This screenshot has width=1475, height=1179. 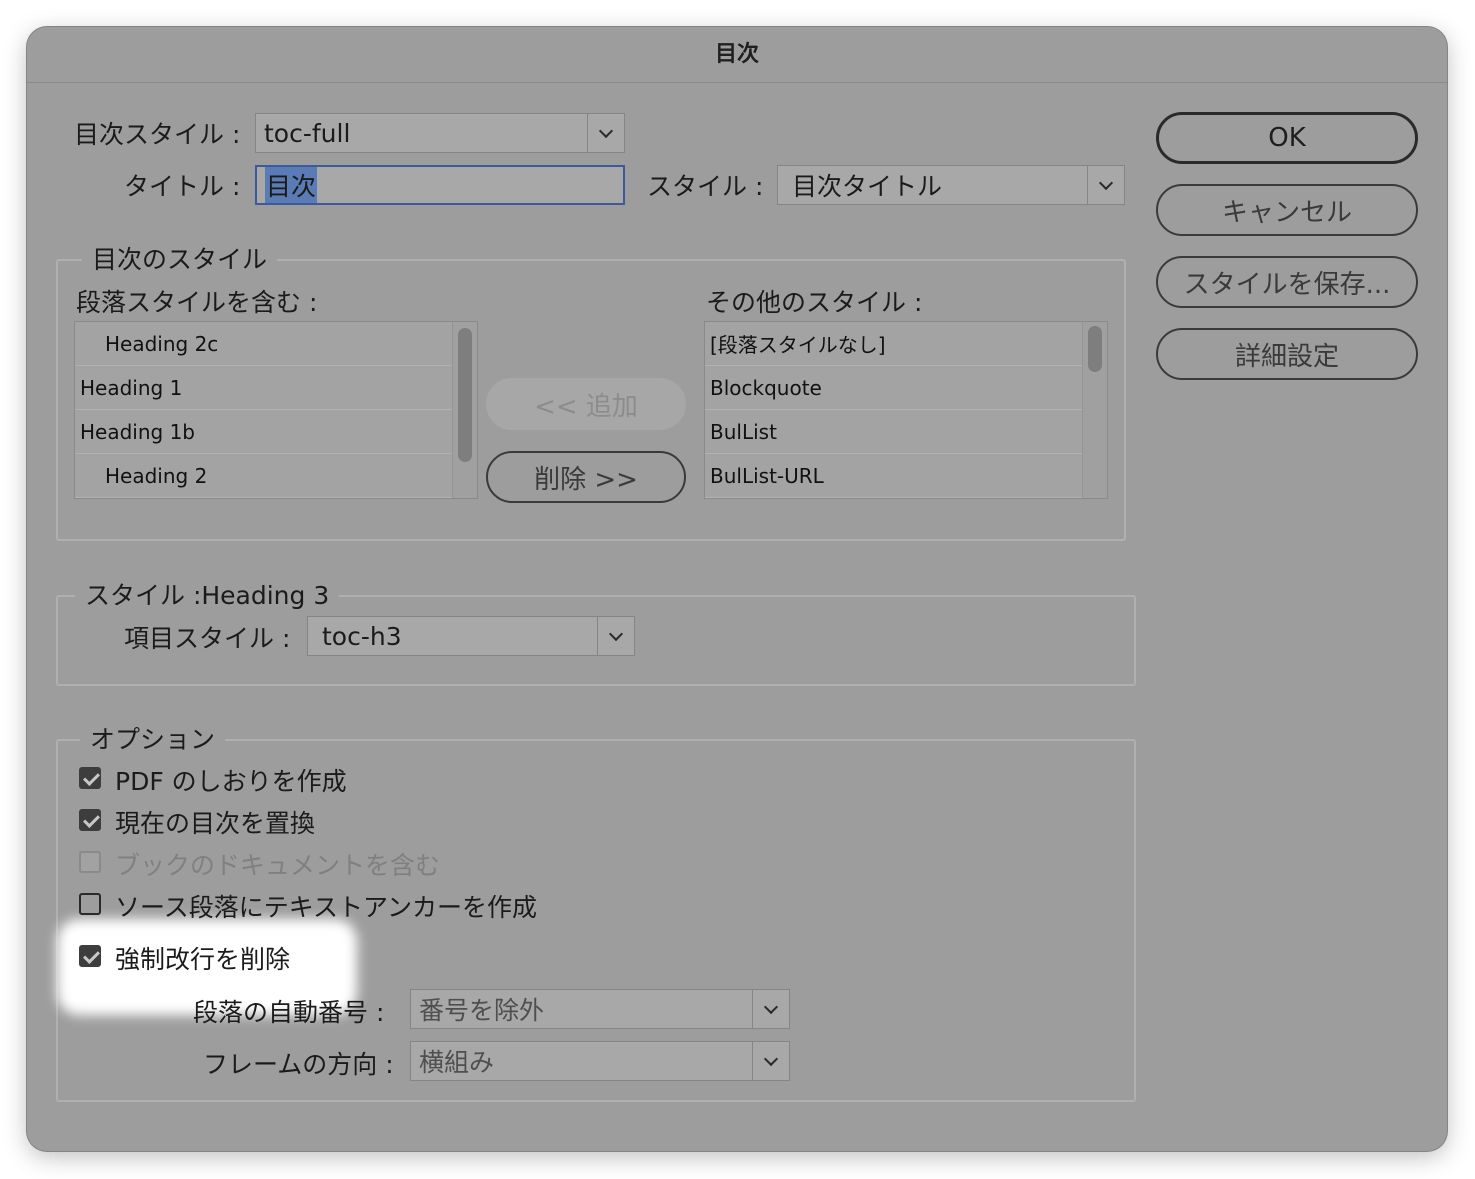 I want to click on entry-style-group-title: スタイル :Heading 3, so click(x=207, y=594).